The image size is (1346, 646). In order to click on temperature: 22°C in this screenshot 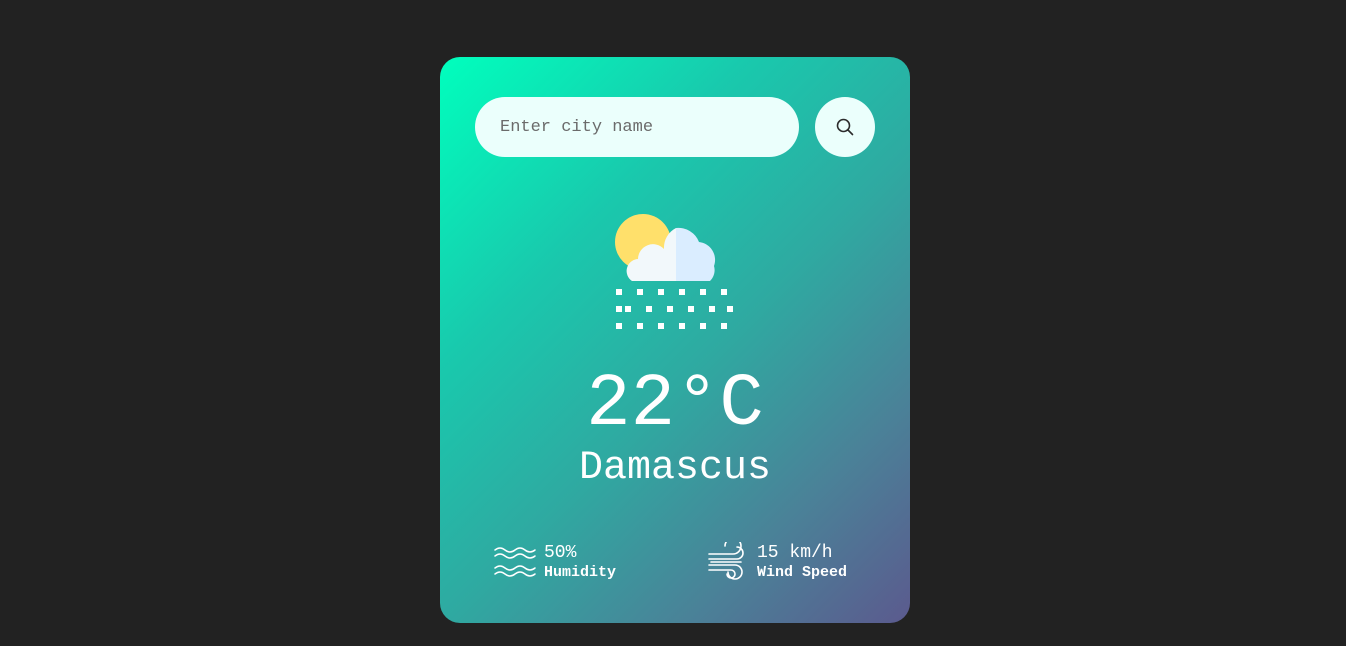, I will do `click(675, 405)`.